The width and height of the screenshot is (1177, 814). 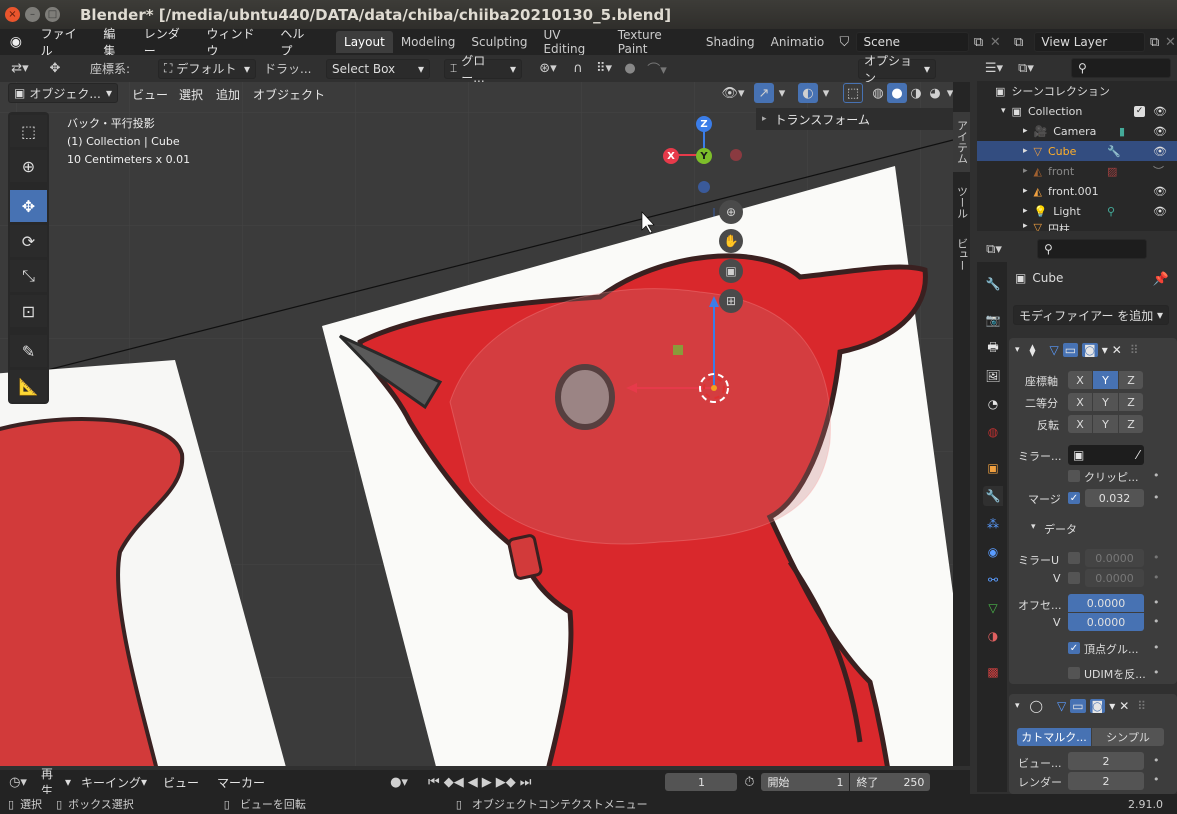 I want to click on scene-properties-icon: ◔, so click(x=993, y=404).